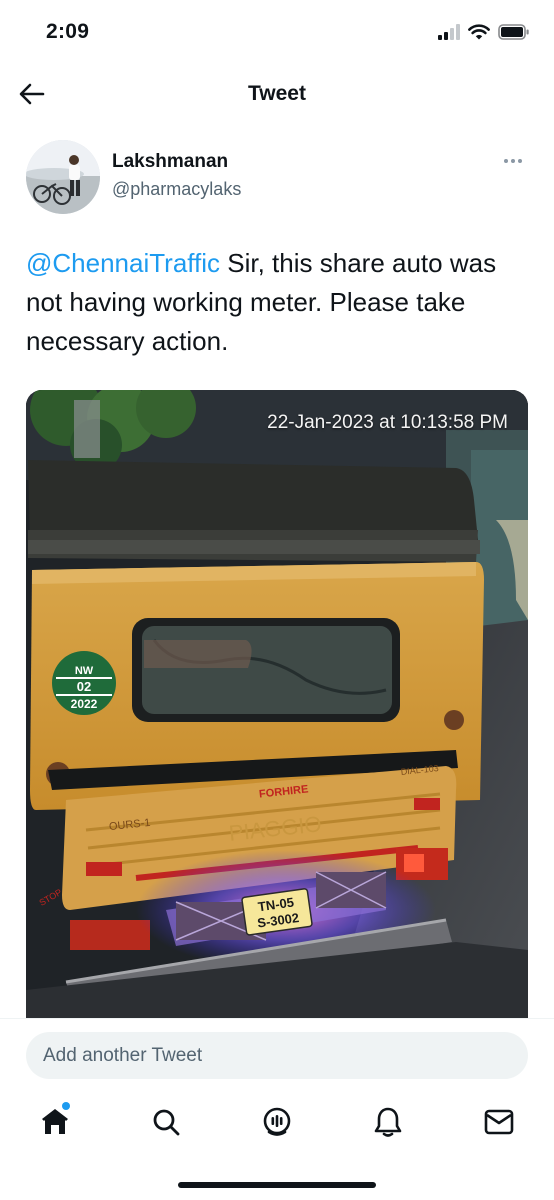  I want to click on reply-bar, so click(277, 1054).